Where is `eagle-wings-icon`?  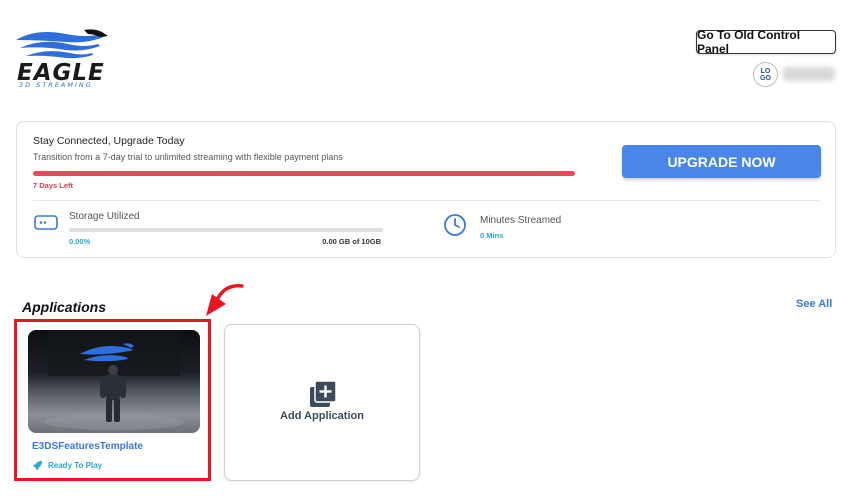 eagle-wings-icon is located at coordinates (62, 44).